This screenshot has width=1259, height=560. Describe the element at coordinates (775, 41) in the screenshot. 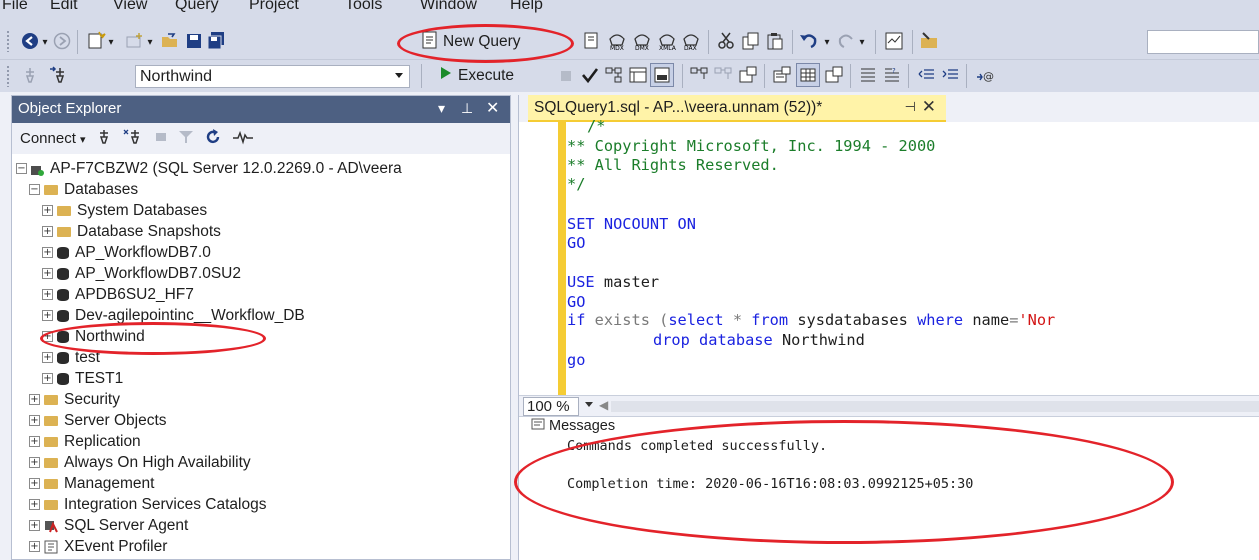

I see `paste-icon` at that location.